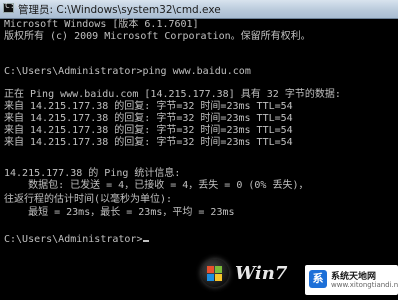 The height and width of the screenshot is (300, 398). Describe the element at coordinates (73, 239) in the screenshot. I see `console-prompt: C:\Users\Administrator>` at that location.